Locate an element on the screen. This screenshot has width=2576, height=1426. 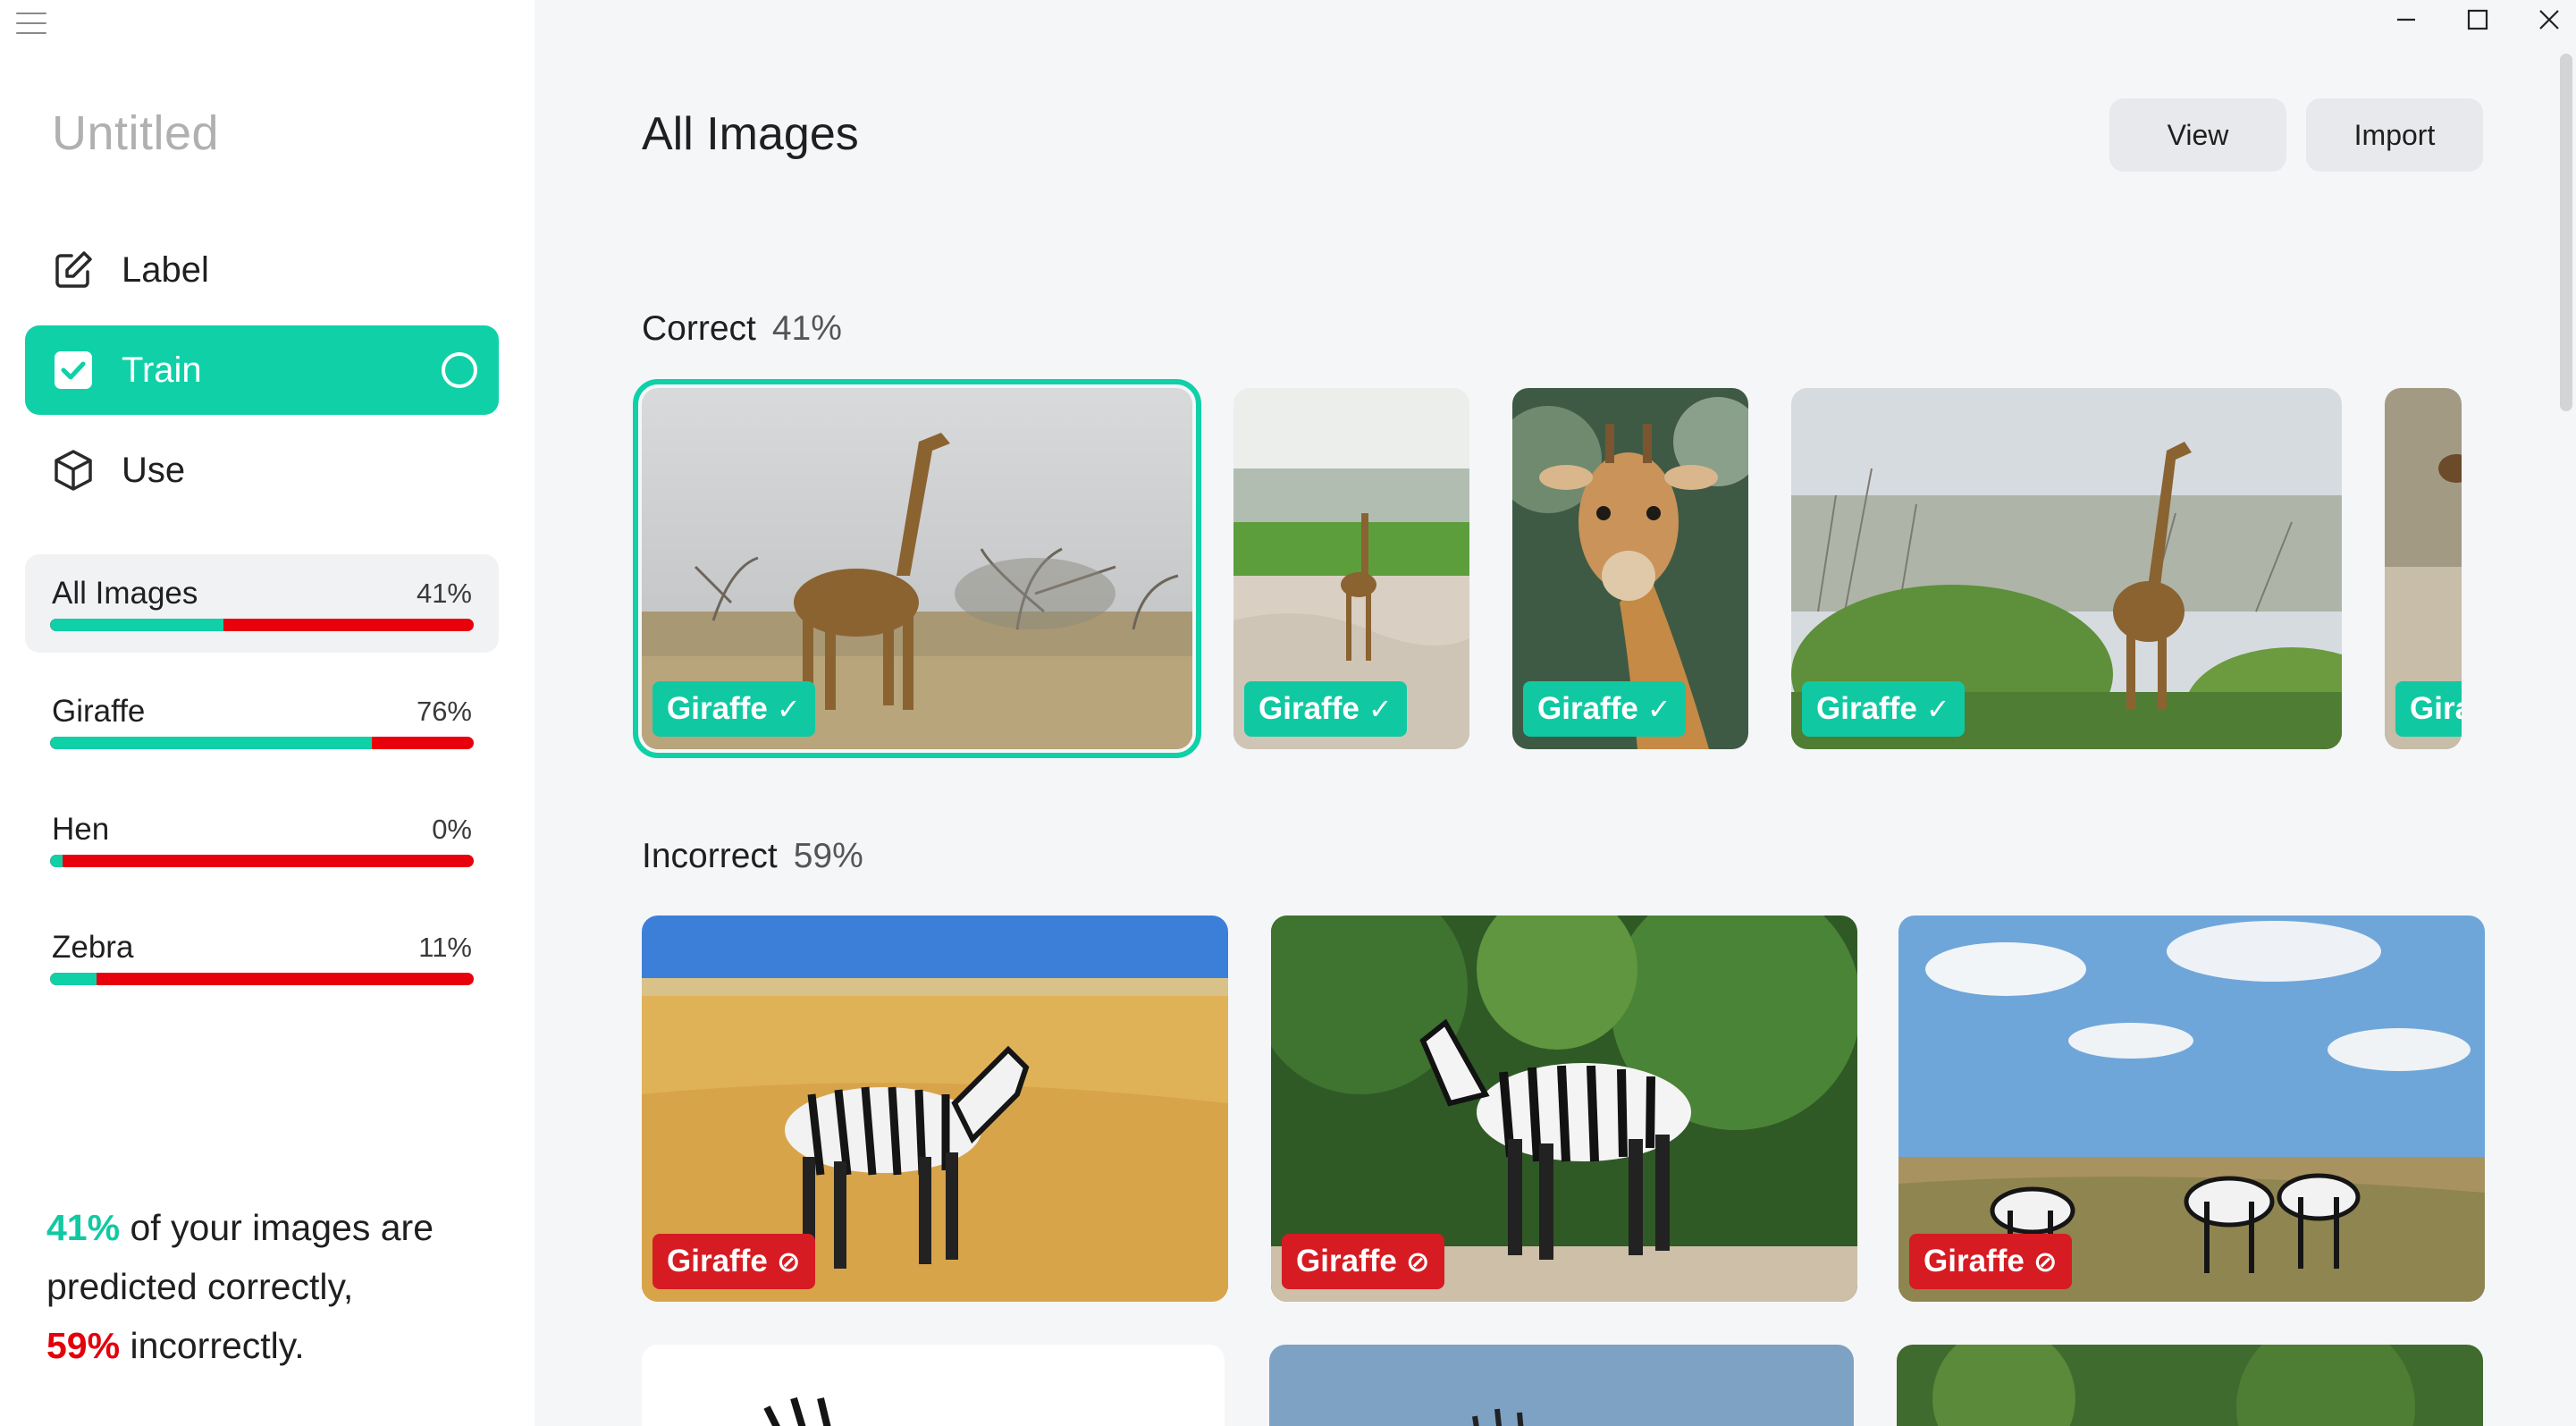
image-card-giraffe-partial: Gira is located at coordinates (2424, 568).